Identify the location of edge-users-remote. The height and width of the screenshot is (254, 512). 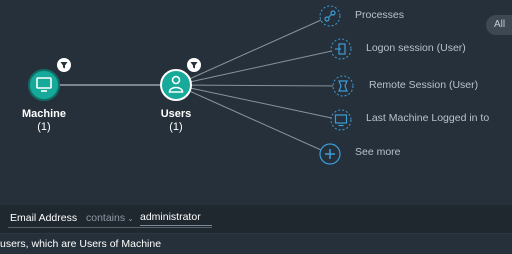
(259, 85).